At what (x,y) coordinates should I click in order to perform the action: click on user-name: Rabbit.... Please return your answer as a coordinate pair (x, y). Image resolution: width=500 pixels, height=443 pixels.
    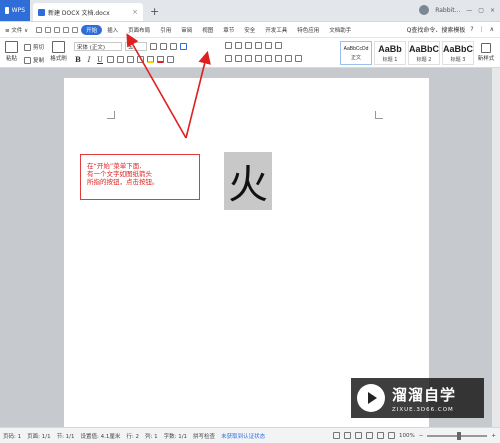
    Looking at the image, I should click on (447, 10).